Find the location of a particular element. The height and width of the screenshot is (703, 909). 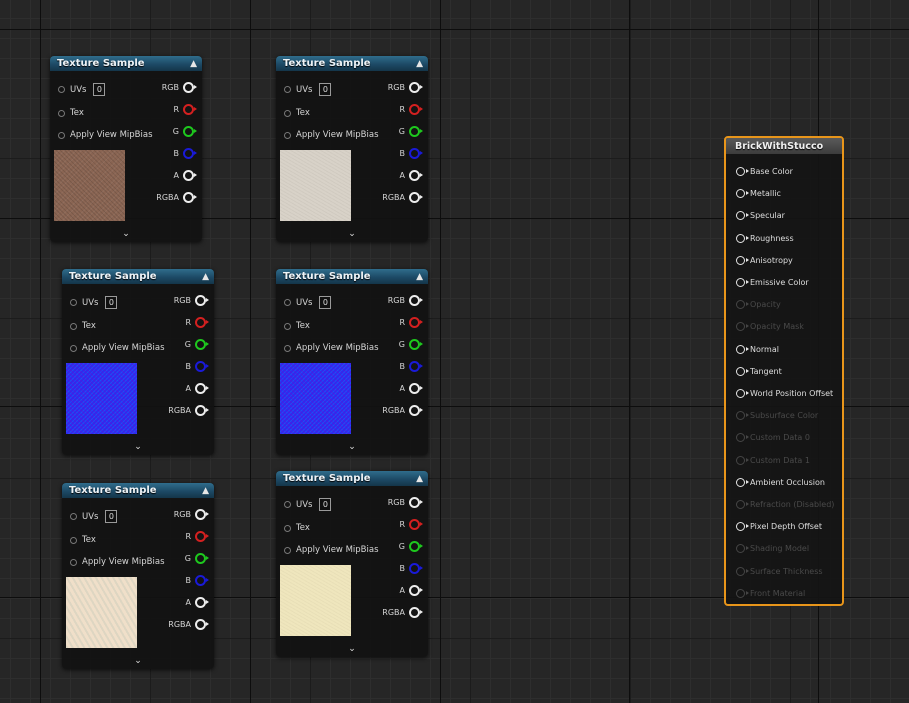

material-input-pin: Roughness is located at coordinates (765, 238).